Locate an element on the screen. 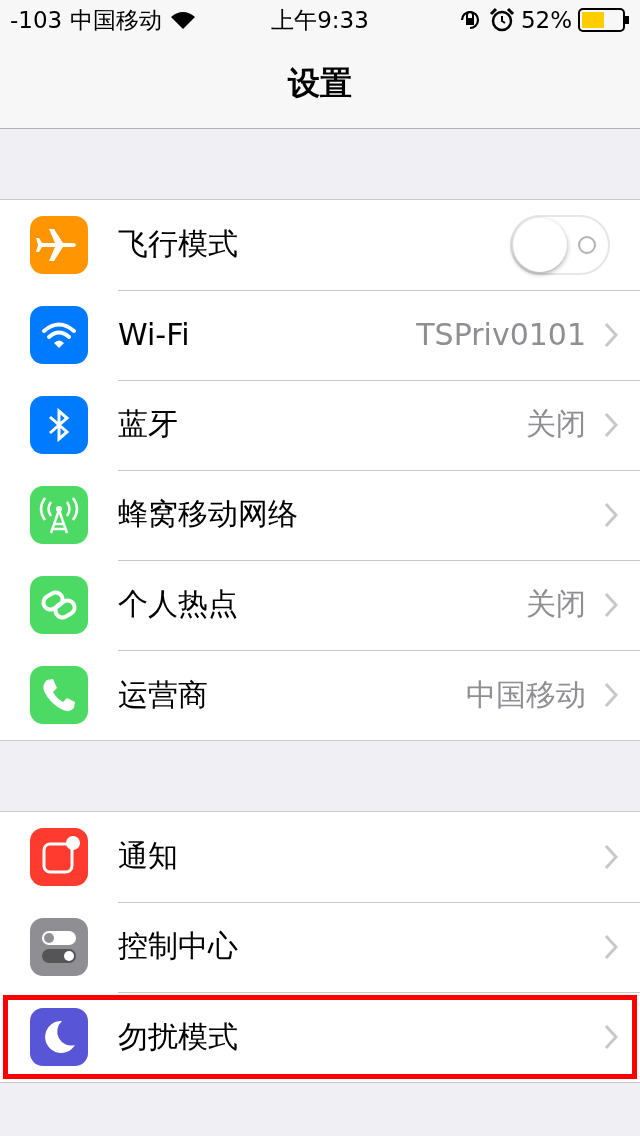  settings-row: 飞行模式 is located at coordinates (320, 245).